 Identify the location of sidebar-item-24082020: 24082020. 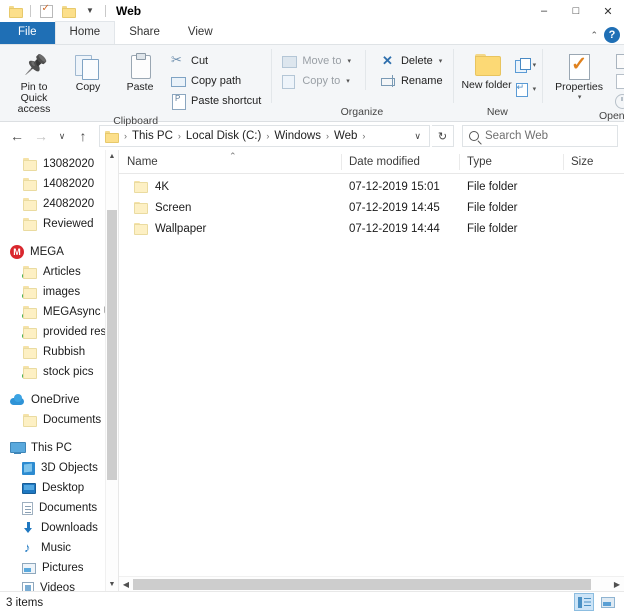
(59, 204).